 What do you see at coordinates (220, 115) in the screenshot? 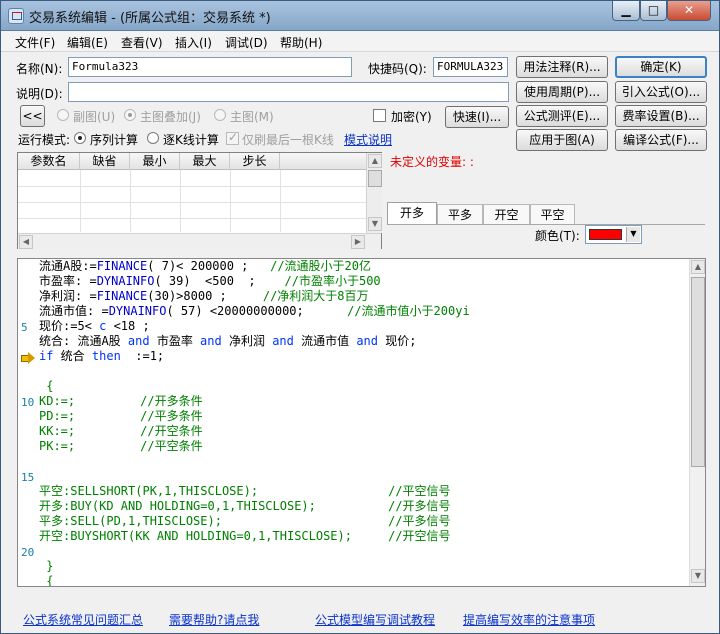
I see `main-chart-radio` at bounding box center [220, 115].